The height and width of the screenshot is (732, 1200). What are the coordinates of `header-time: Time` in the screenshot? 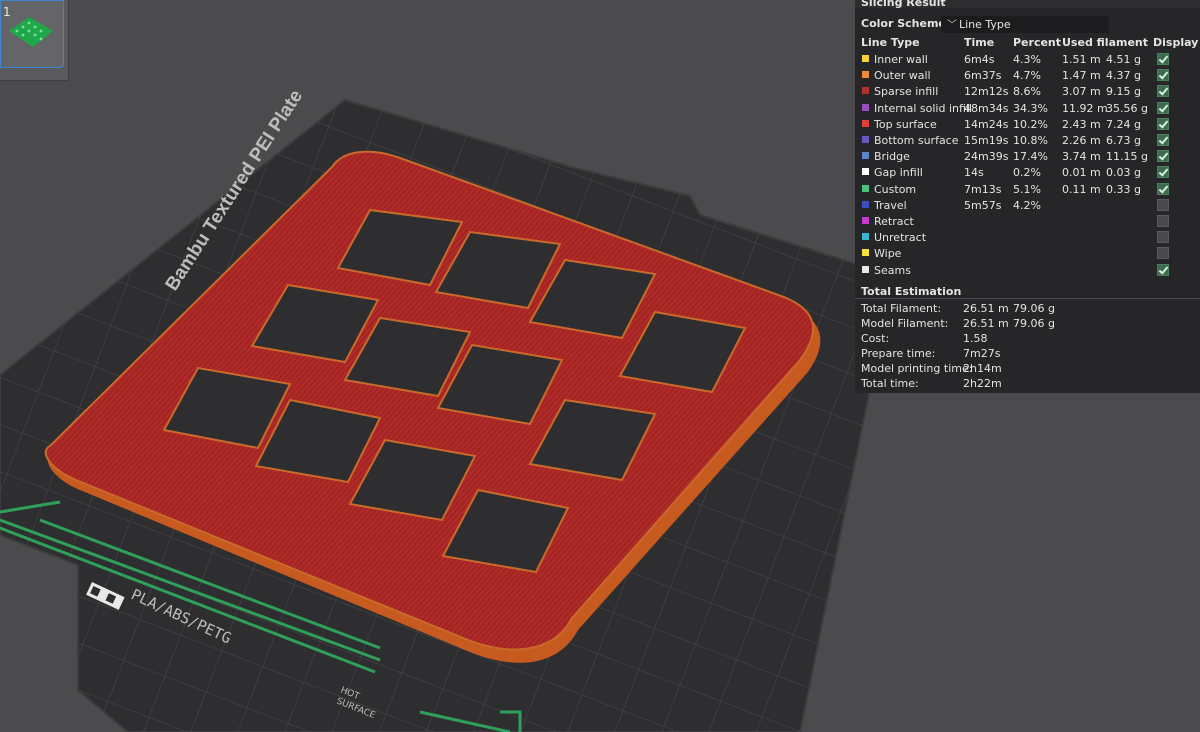 It's located at (979, 42).